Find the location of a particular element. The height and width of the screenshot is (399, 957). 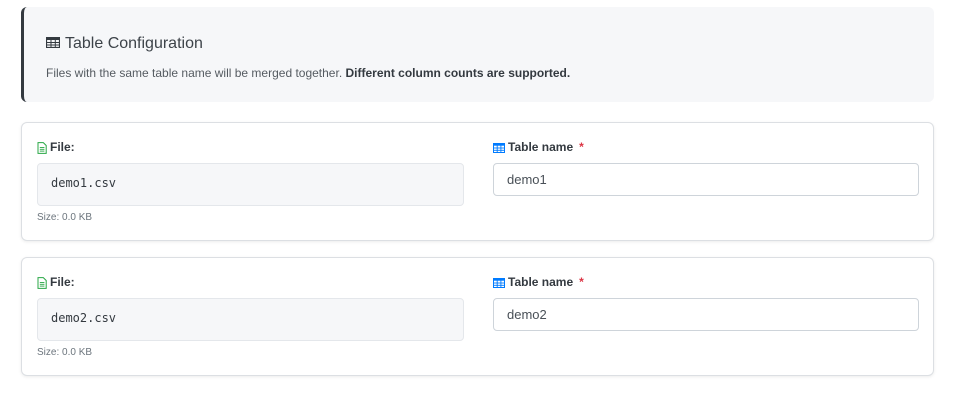

page-title: Table Configuration is located at coordinates (134, 43).